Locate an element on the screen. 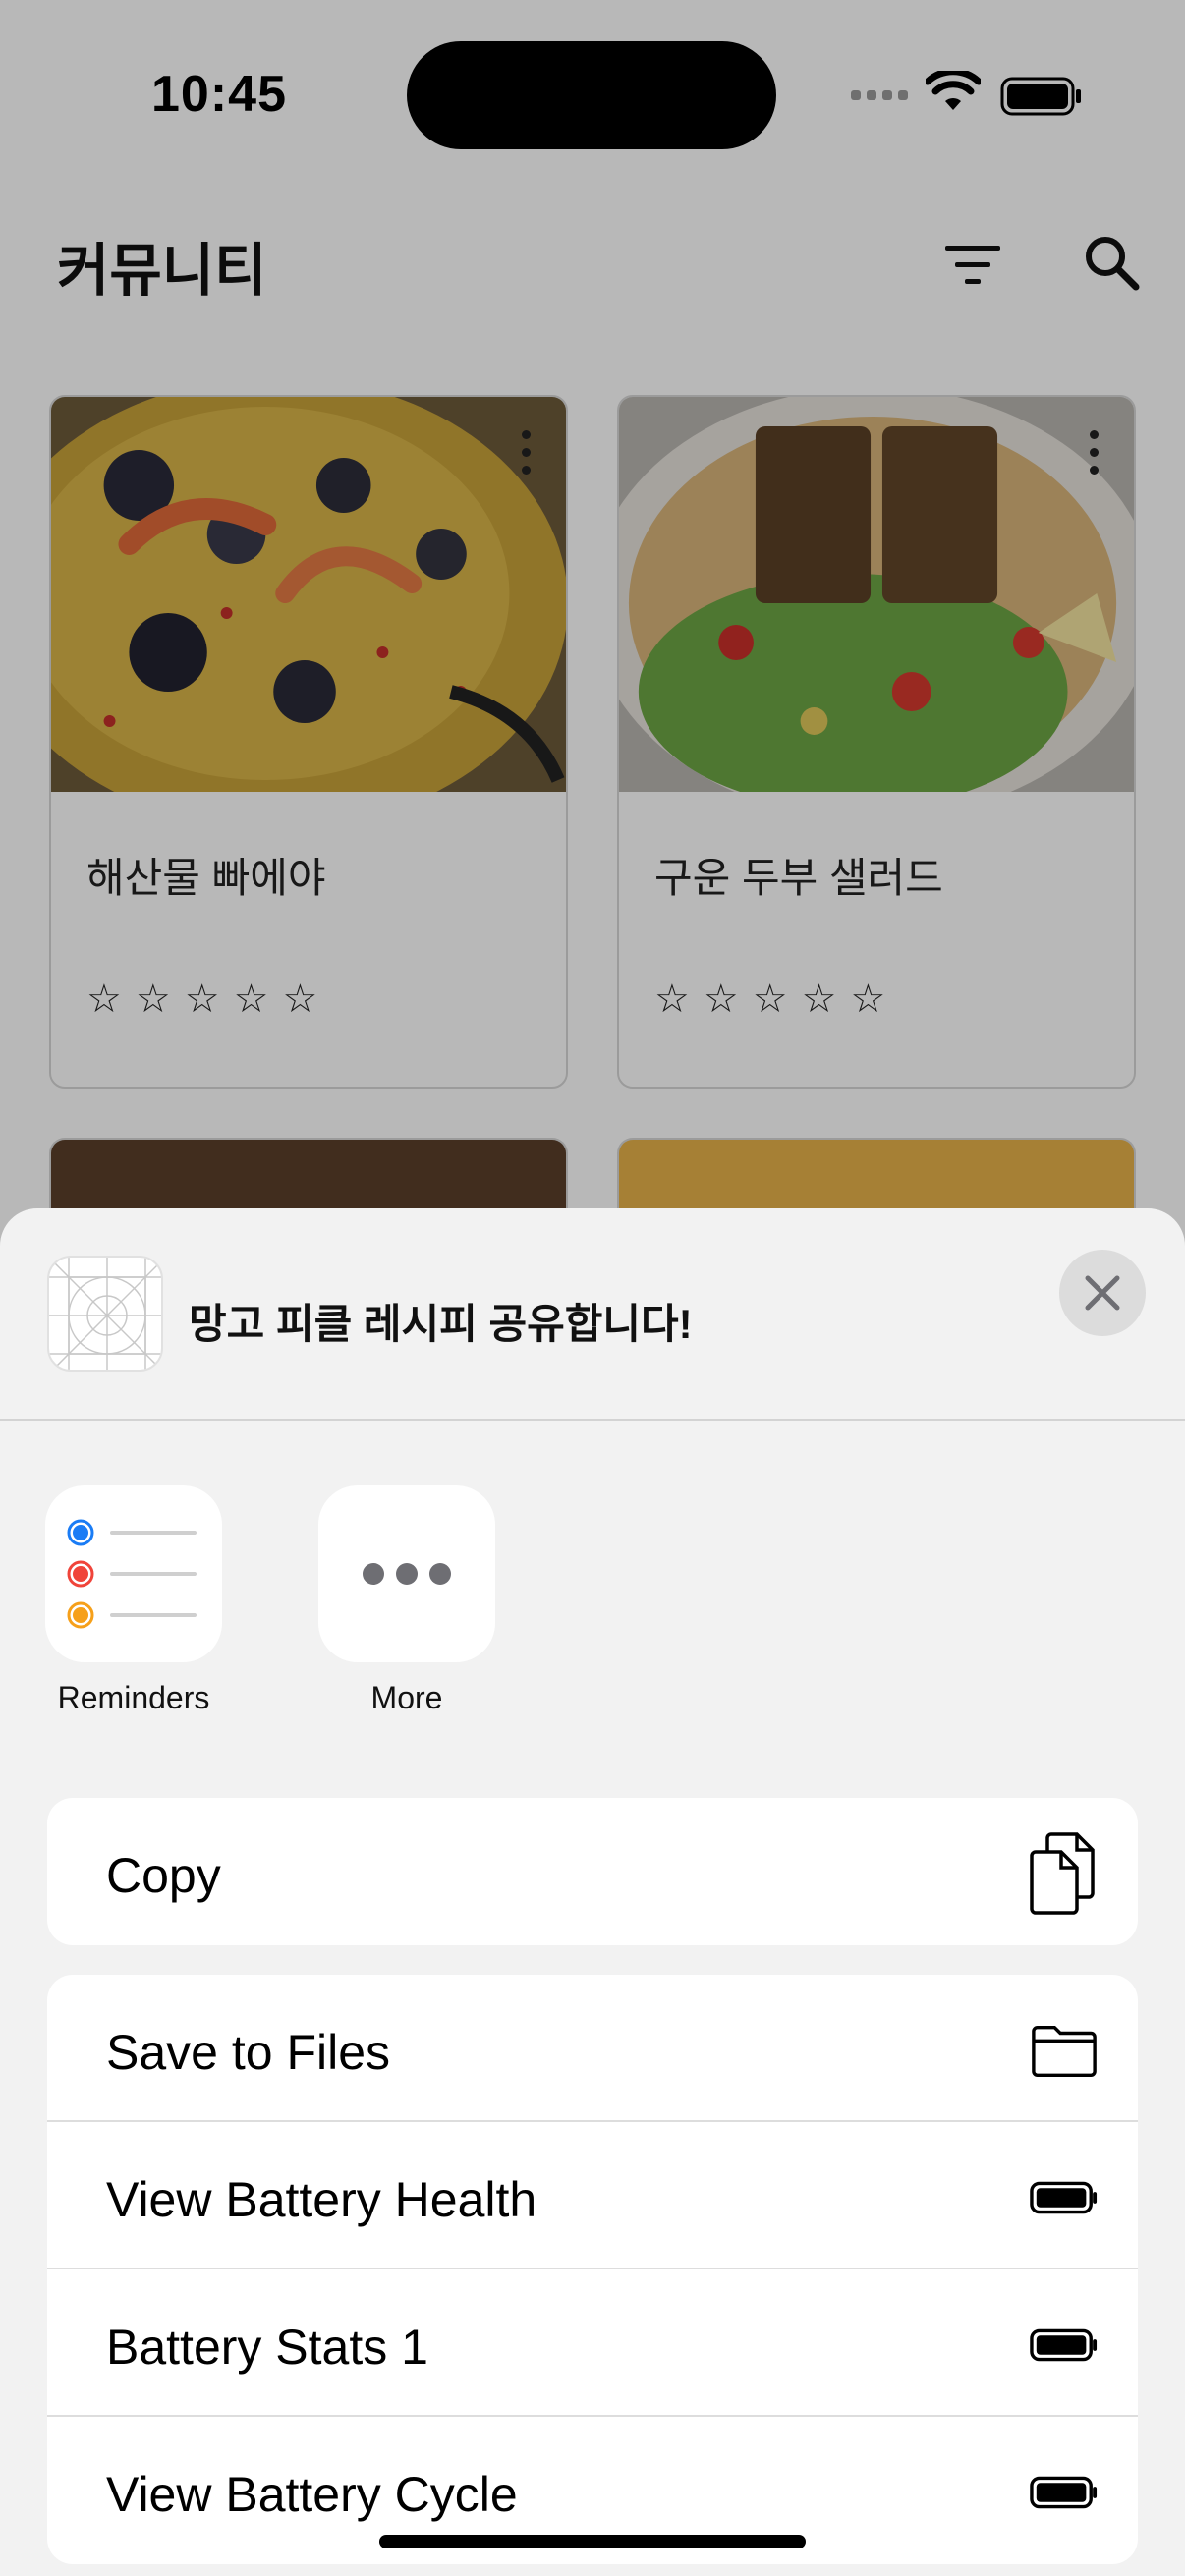 The height and width of the screenshot is (2576, 1185). close-icon is located at coordinates (1103, 1293).